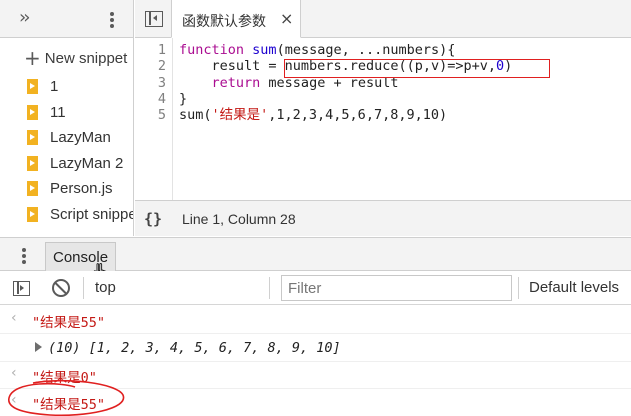 Image resolution: width=631 pixels, height=416 pixels. I want to click on keyword-token: return, so click(236, 82).